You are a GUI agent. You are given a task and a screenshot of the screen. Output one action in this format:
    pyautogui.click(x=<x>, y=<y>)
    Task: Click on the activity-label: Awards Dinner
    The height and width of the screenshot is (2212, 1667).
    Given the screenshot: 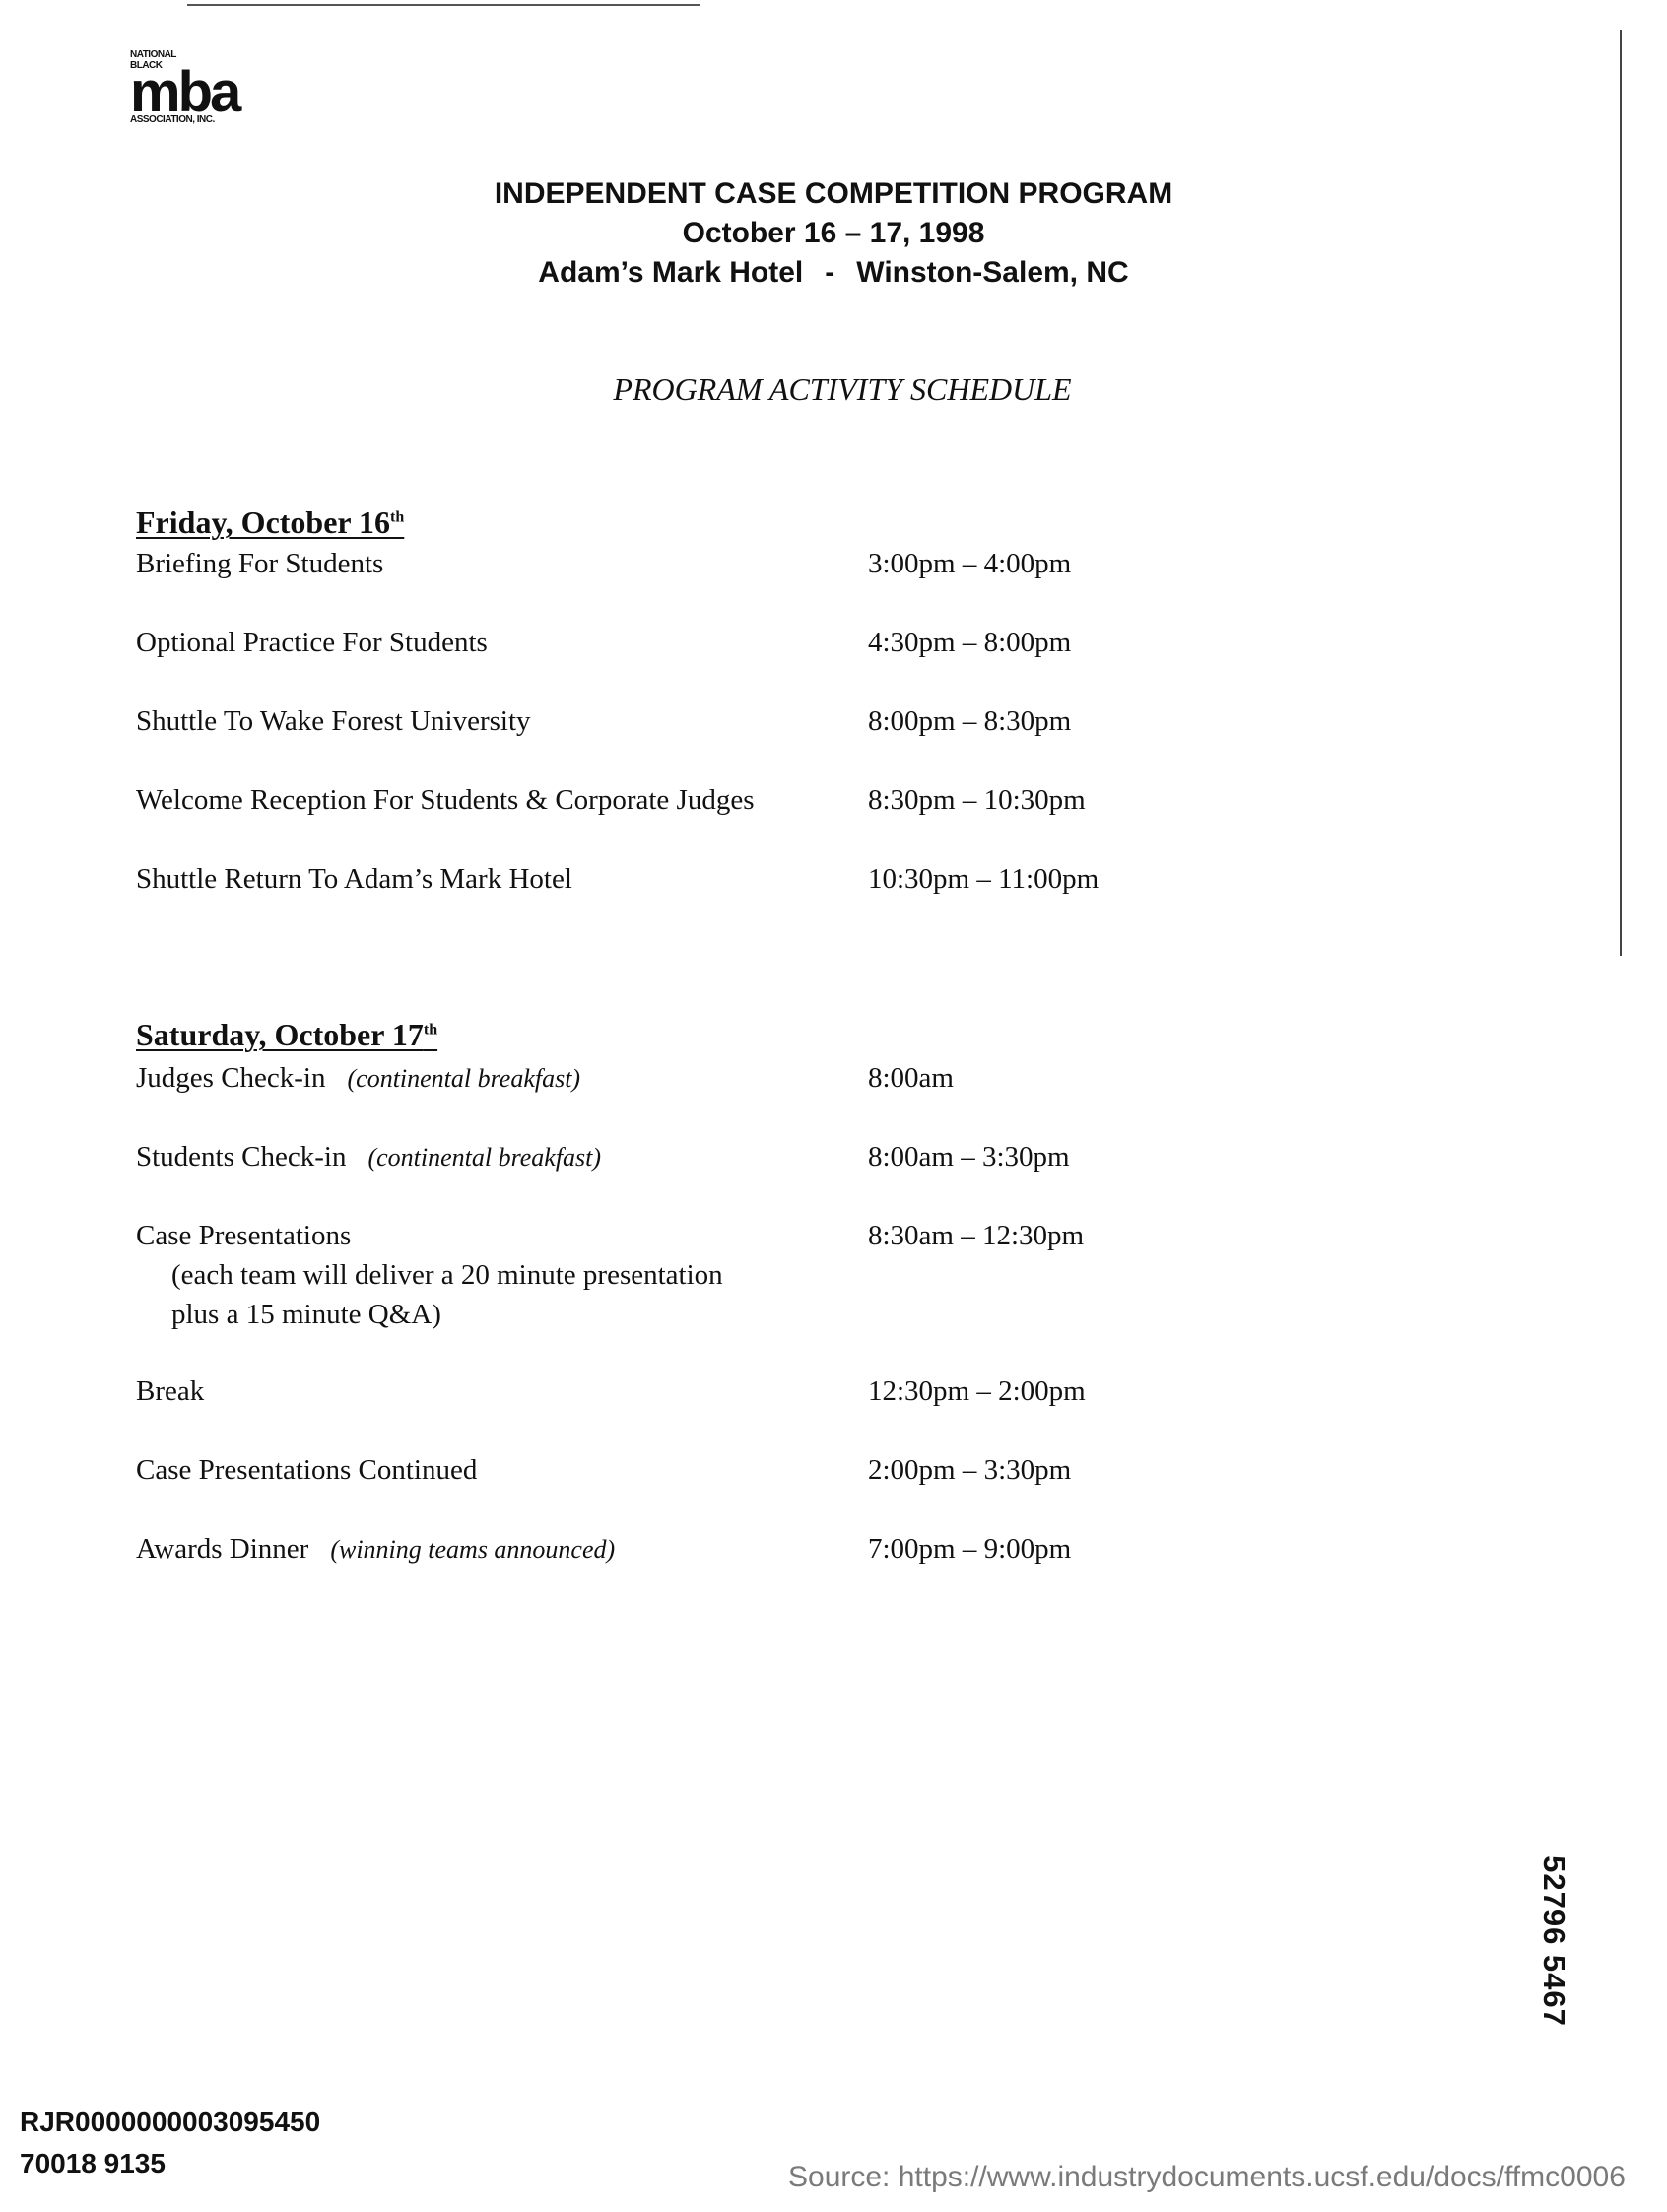 What is the action you would take?
    pyautogui.click(x=222, y=1549)
    